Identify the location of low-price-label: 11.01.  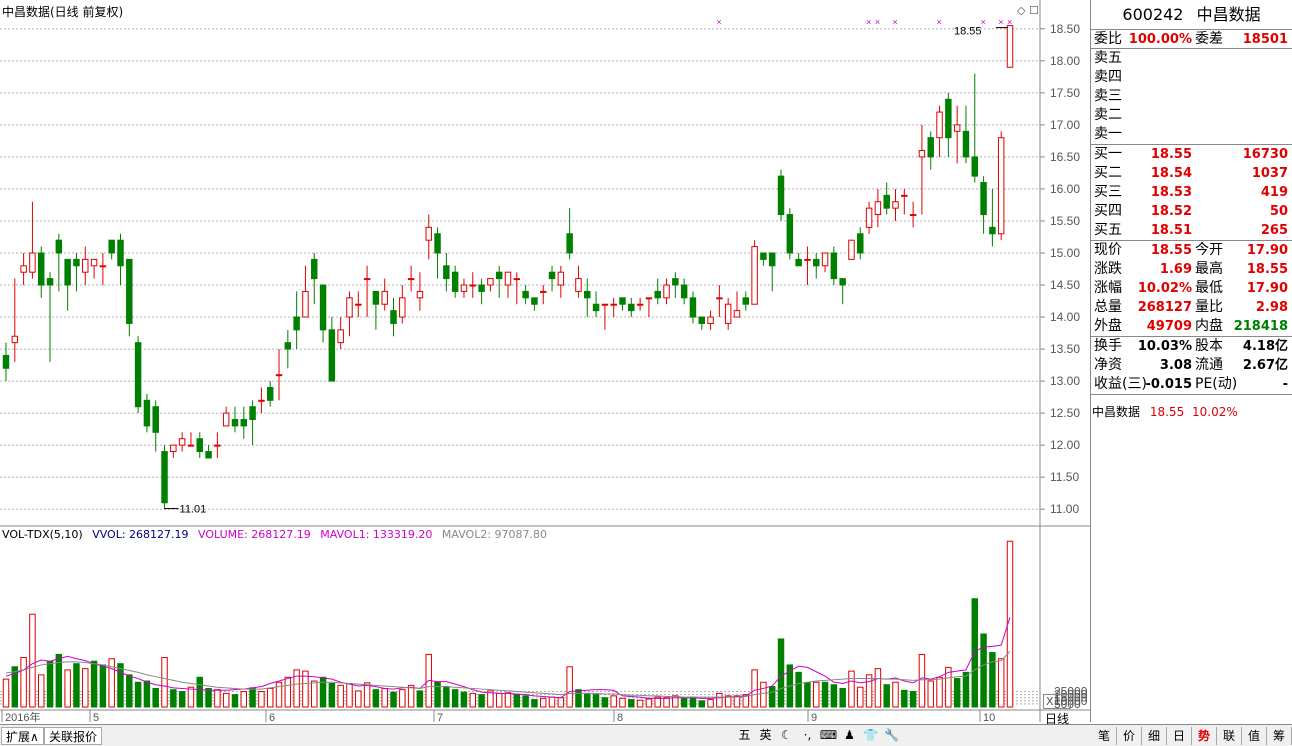
(193, 510).